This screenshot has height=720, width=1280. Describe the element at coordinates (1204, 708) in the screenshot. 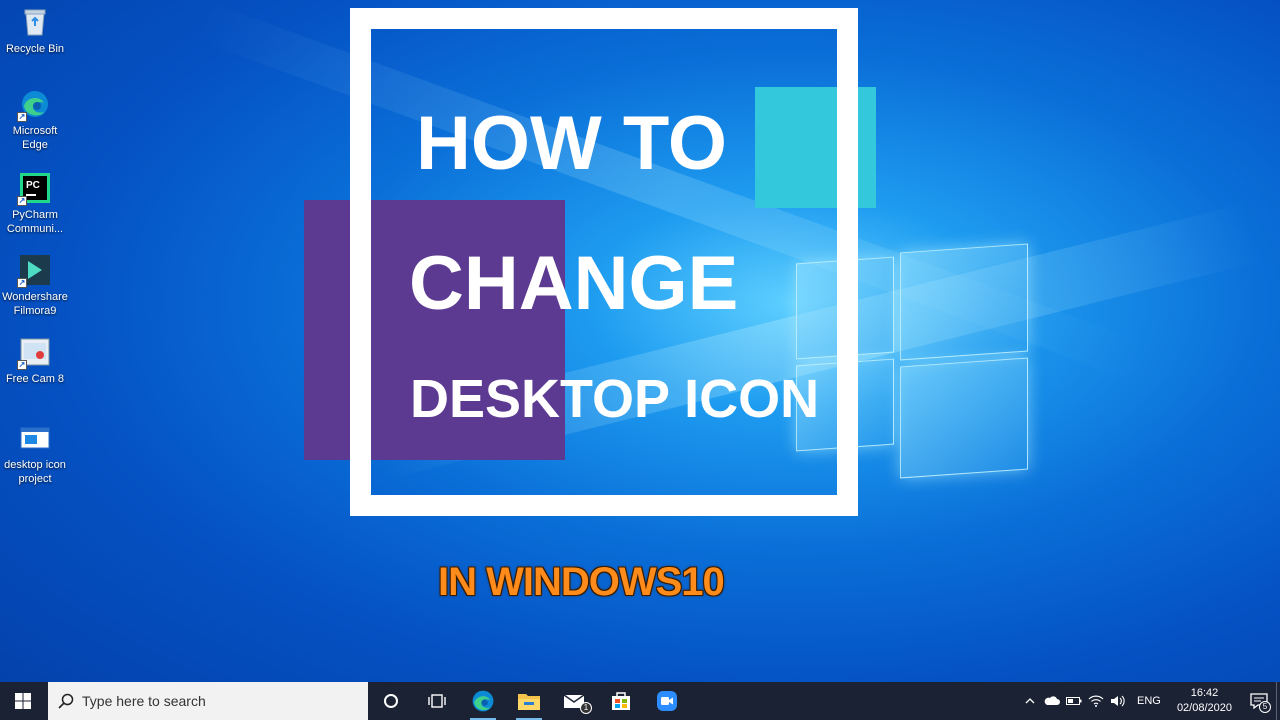

I see `clock-date: 02/08/2020` at that location.